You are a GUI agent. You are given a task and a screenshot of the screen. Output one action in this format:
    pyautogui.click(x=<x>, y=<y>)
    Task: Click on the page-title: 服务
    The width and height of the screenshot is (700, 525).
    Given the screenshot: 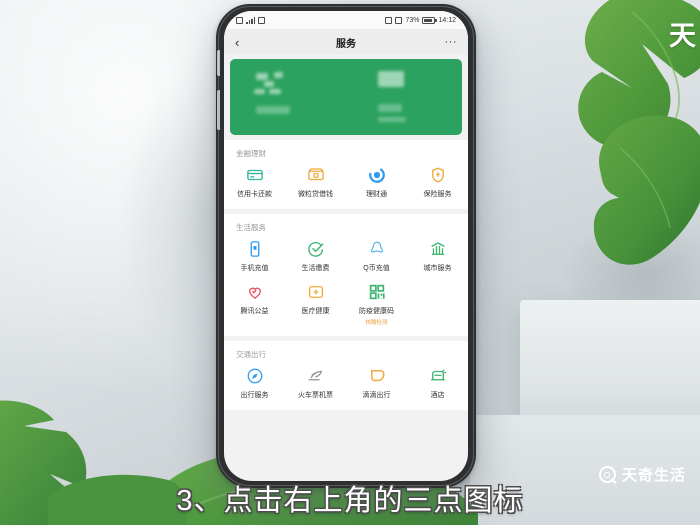 What is the action you would take?
    pyautogui.click(x=346, y=44)
    